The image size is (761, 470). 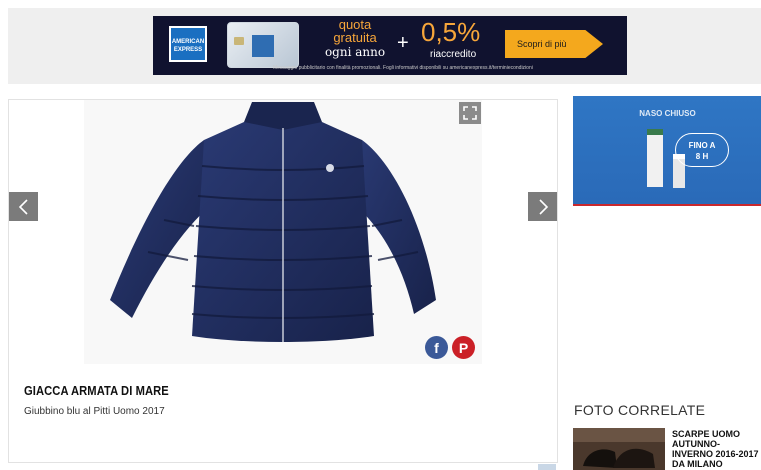 I want to click on gallery-next-button, so click(x=542, y=206).